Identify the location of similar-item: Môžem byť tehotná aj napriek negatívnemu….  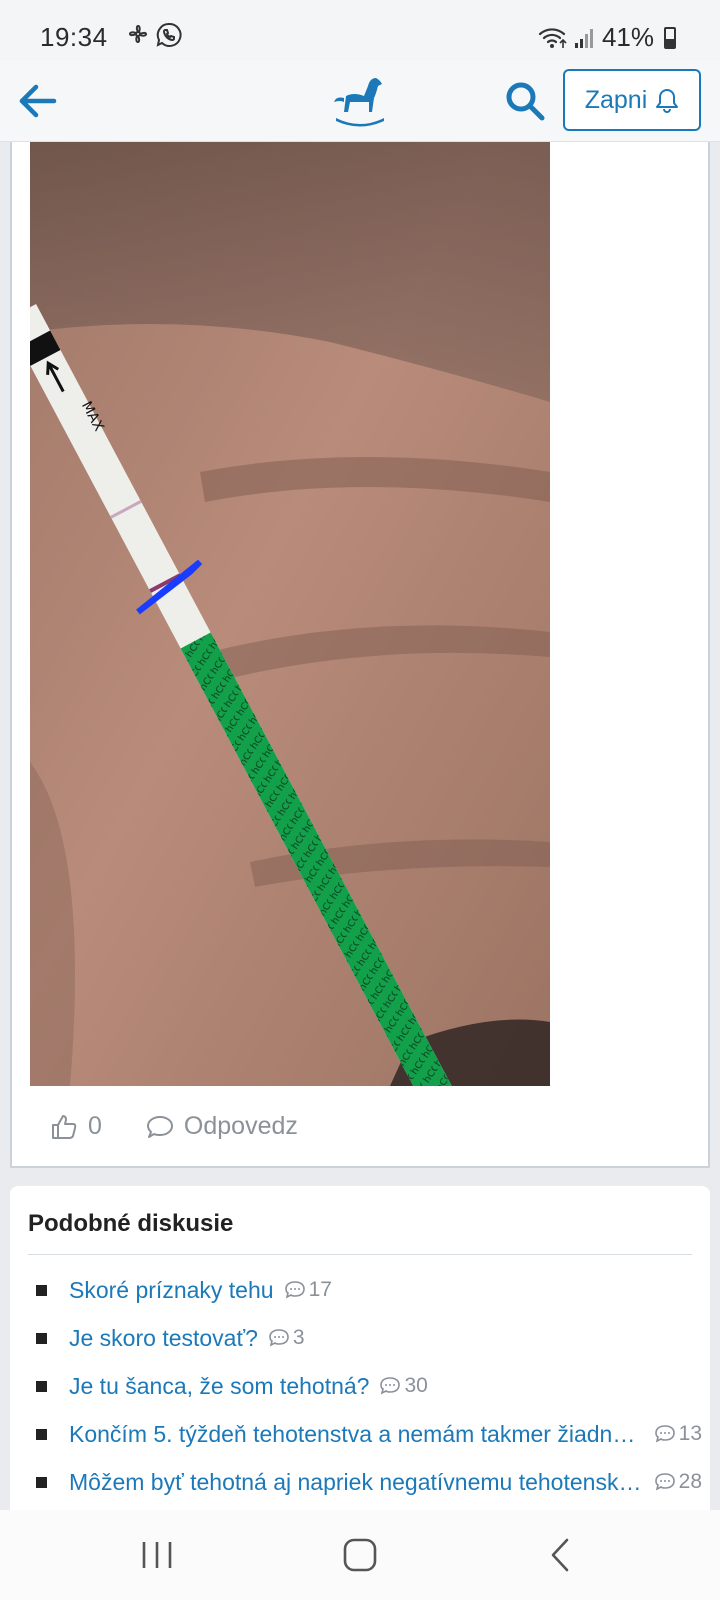
(369, 1482).